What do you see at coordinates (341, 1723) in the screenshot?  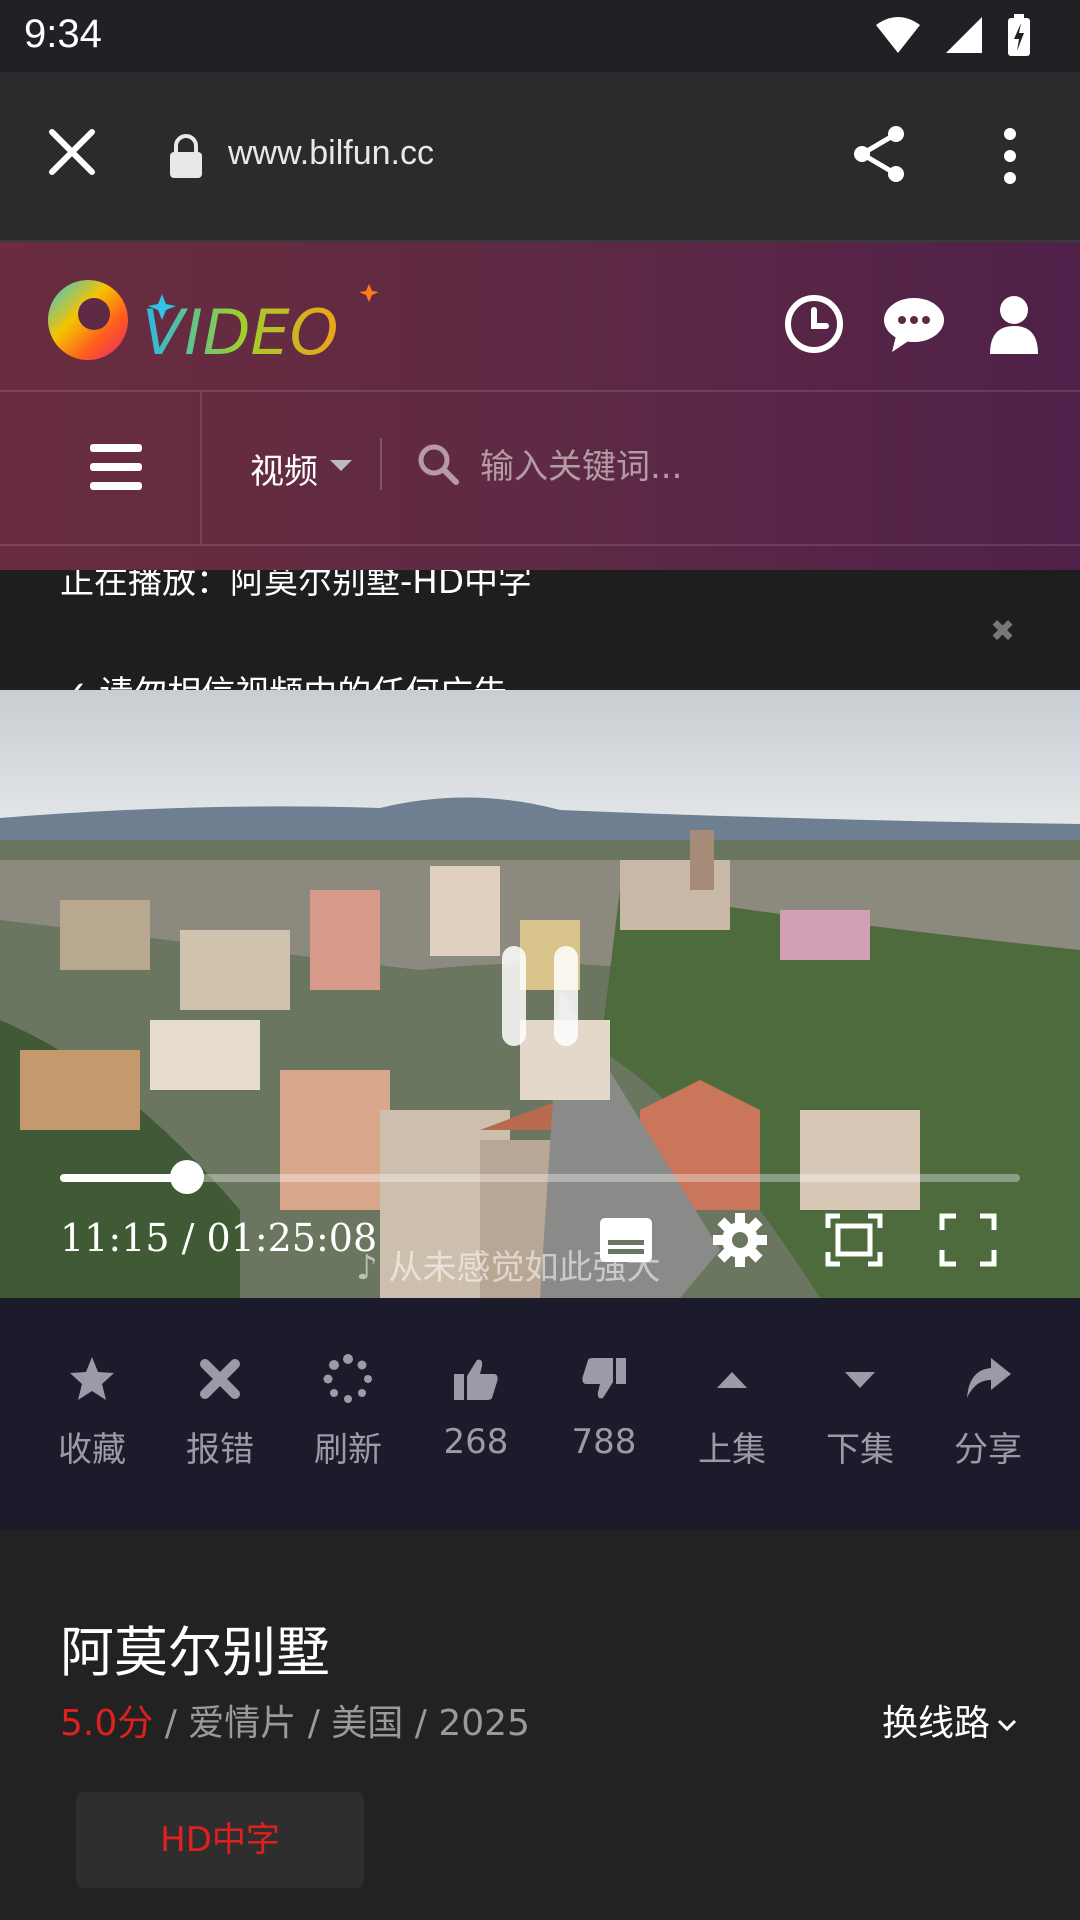 I see `movie-genre-region-year: / 爱情片 / 美国 / 2025` at bounding box center [341, 1723].